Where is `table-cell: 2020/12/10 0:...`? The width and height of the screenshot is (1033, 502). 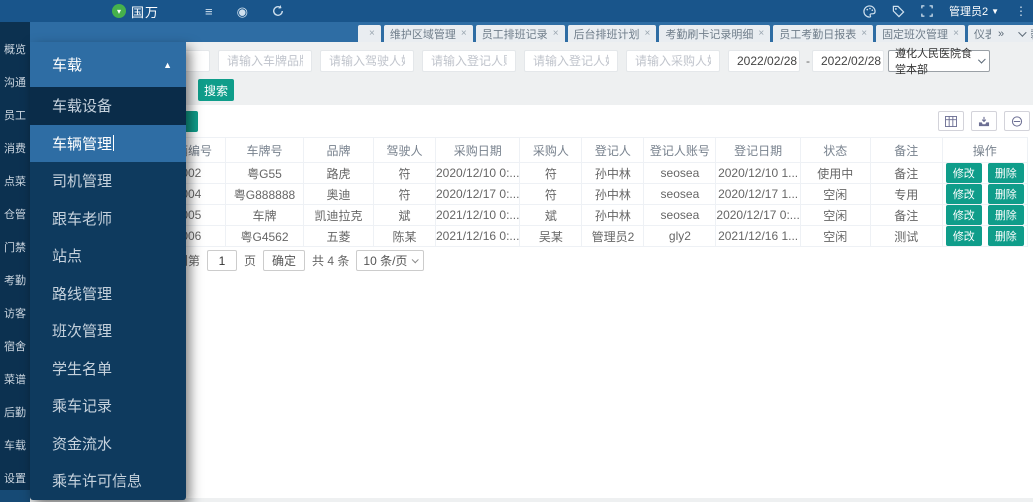
table-cell: 2020/12/10 0:... is located at coordinates (477, 173).